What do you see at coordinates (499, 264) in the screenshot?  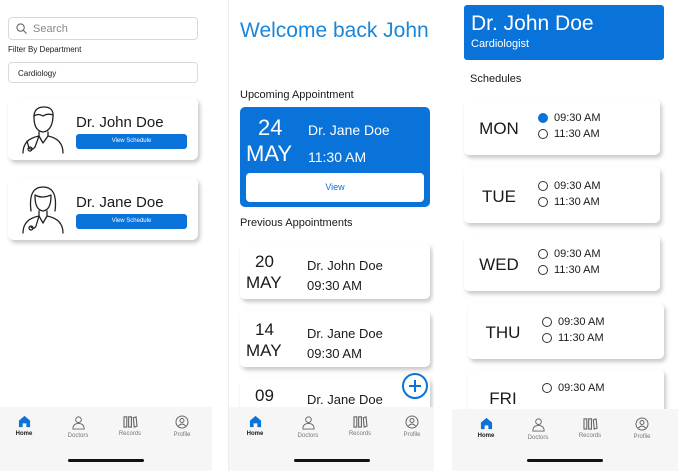 I see `day-name: WED` at bounding box center [499, 264].